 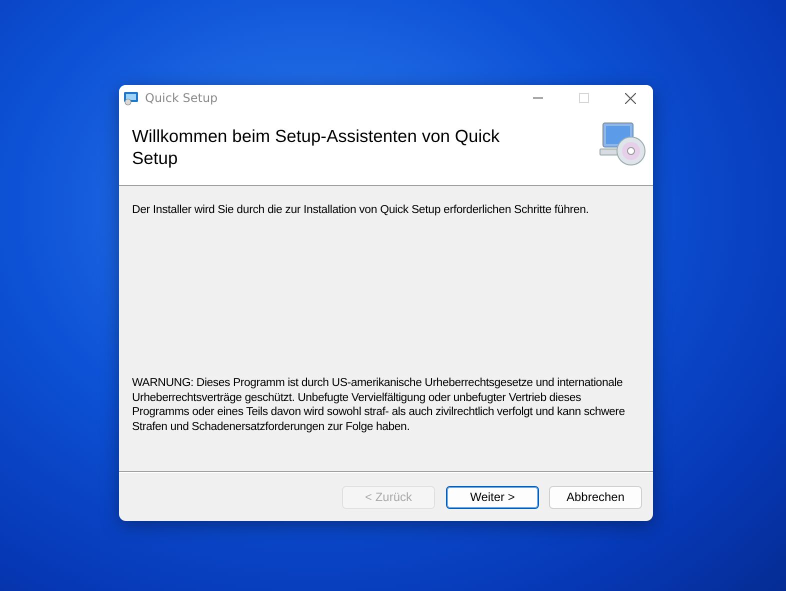 What do you see at coordinates (584, 98) in the screenshot?
I see `maximize-icon` at bounding box center [584, 98].